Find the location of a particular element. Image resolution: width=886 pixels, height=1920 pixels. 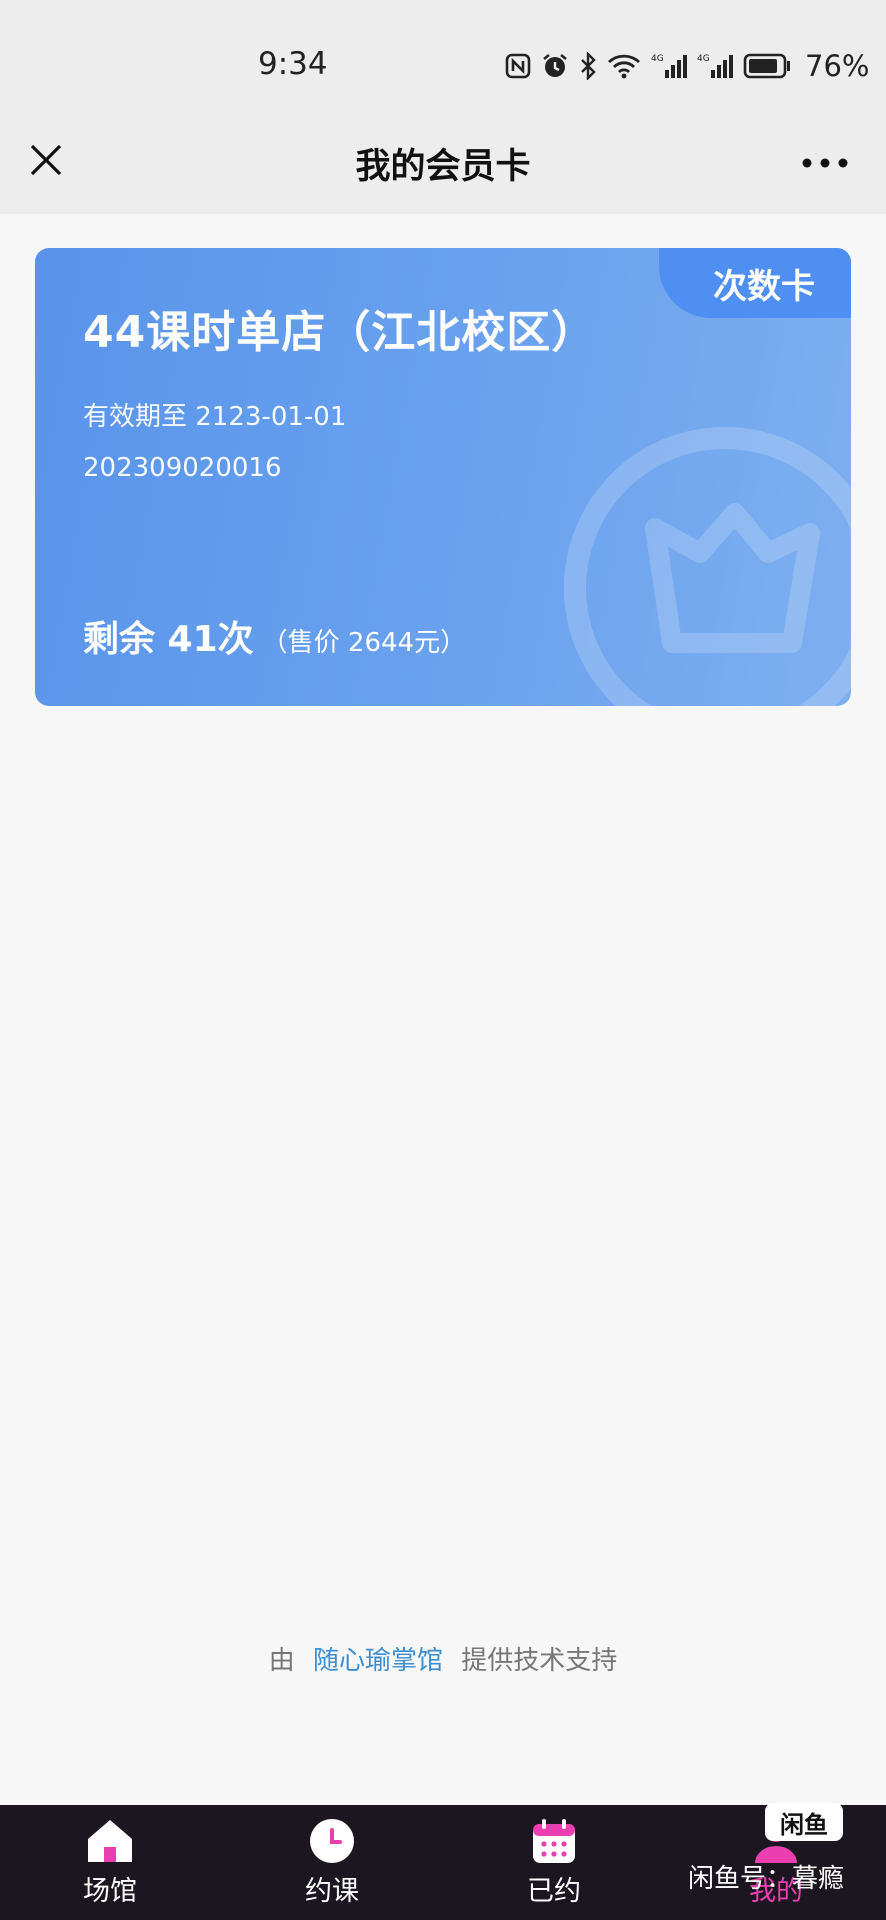

sale-price: （售价 2644元） is located at coordinates (364, 643).